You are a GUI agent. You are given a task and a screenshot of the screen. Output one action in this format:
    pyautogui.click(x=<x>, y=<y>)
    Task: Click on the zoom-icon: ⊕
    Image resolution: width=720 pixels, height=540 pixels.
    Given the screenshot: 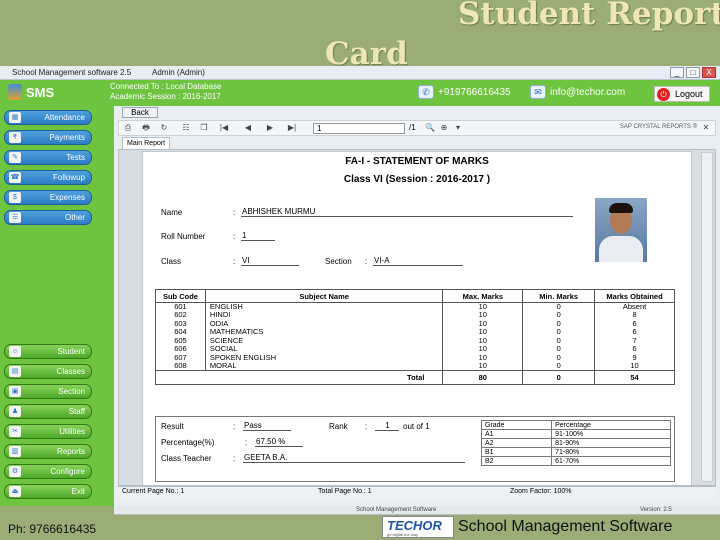 What is the action you would take?
    pyautogui.click(x=444, y=128)
    